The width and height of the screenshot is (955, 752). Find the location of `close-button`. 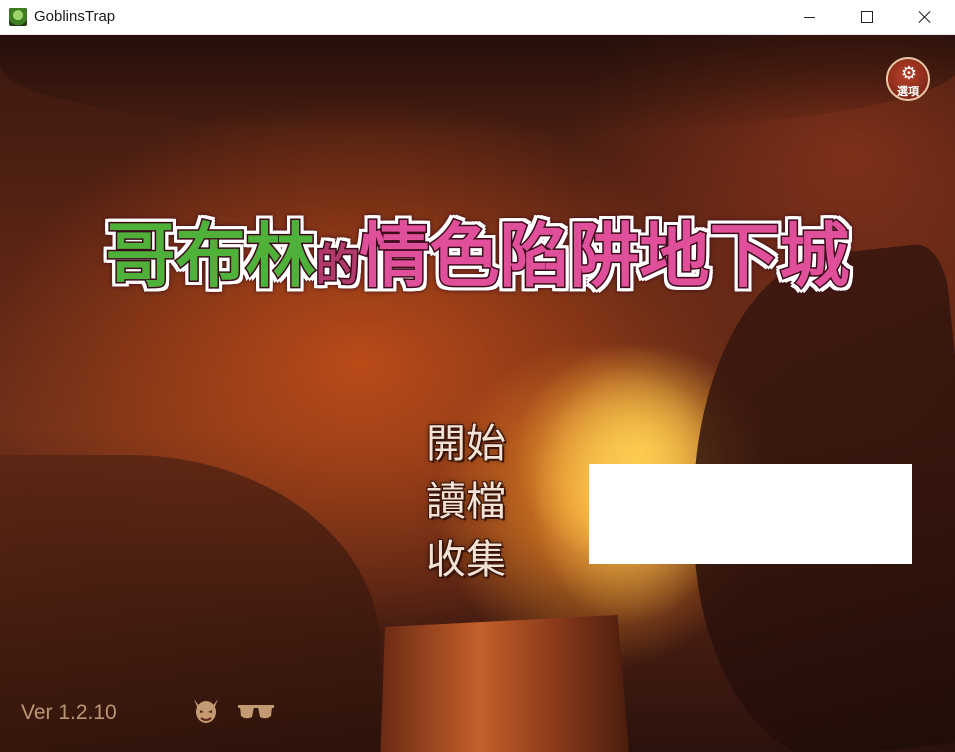

close-button is located at coordinates (925, 17).